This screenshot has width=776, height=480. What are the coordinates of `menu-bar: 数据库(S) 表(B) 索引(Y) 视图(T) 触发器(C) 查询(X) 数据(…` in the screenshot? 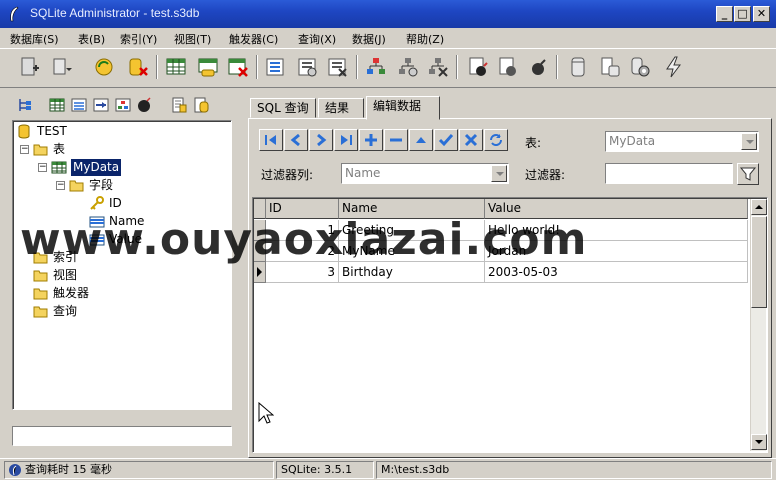 It's located at (388, 38).